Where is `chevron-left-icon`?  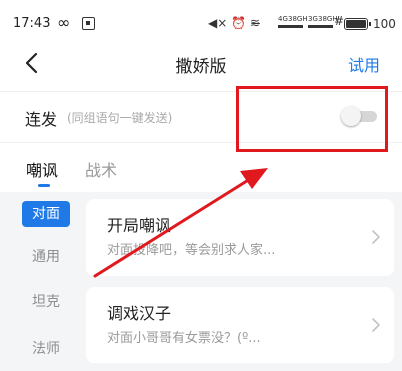 chevron-left-icon is located at coordinates (31, 63).